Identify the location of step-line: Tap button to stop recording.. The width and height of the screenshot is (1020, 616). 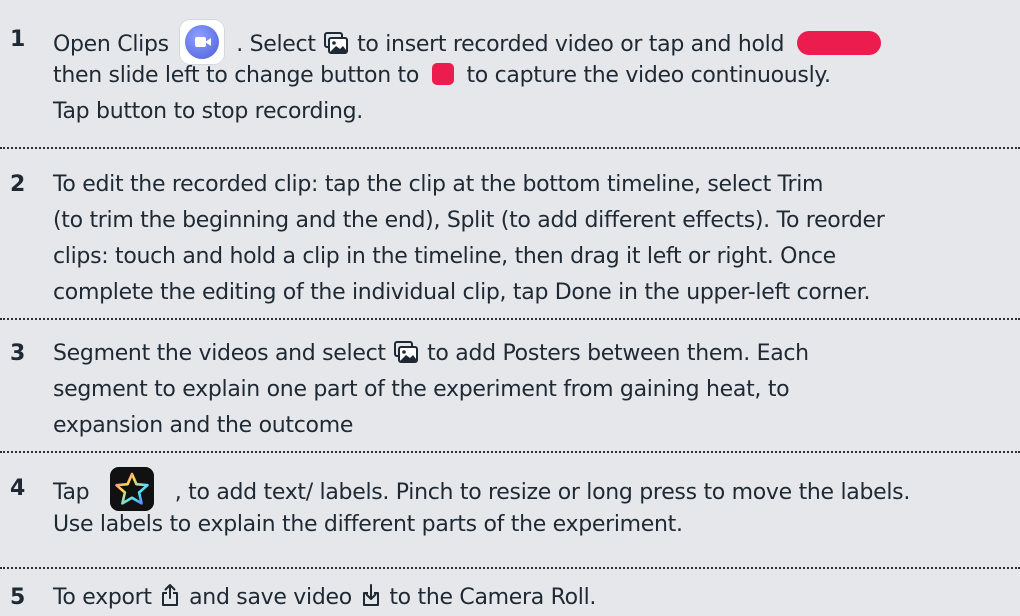
(208, 111).